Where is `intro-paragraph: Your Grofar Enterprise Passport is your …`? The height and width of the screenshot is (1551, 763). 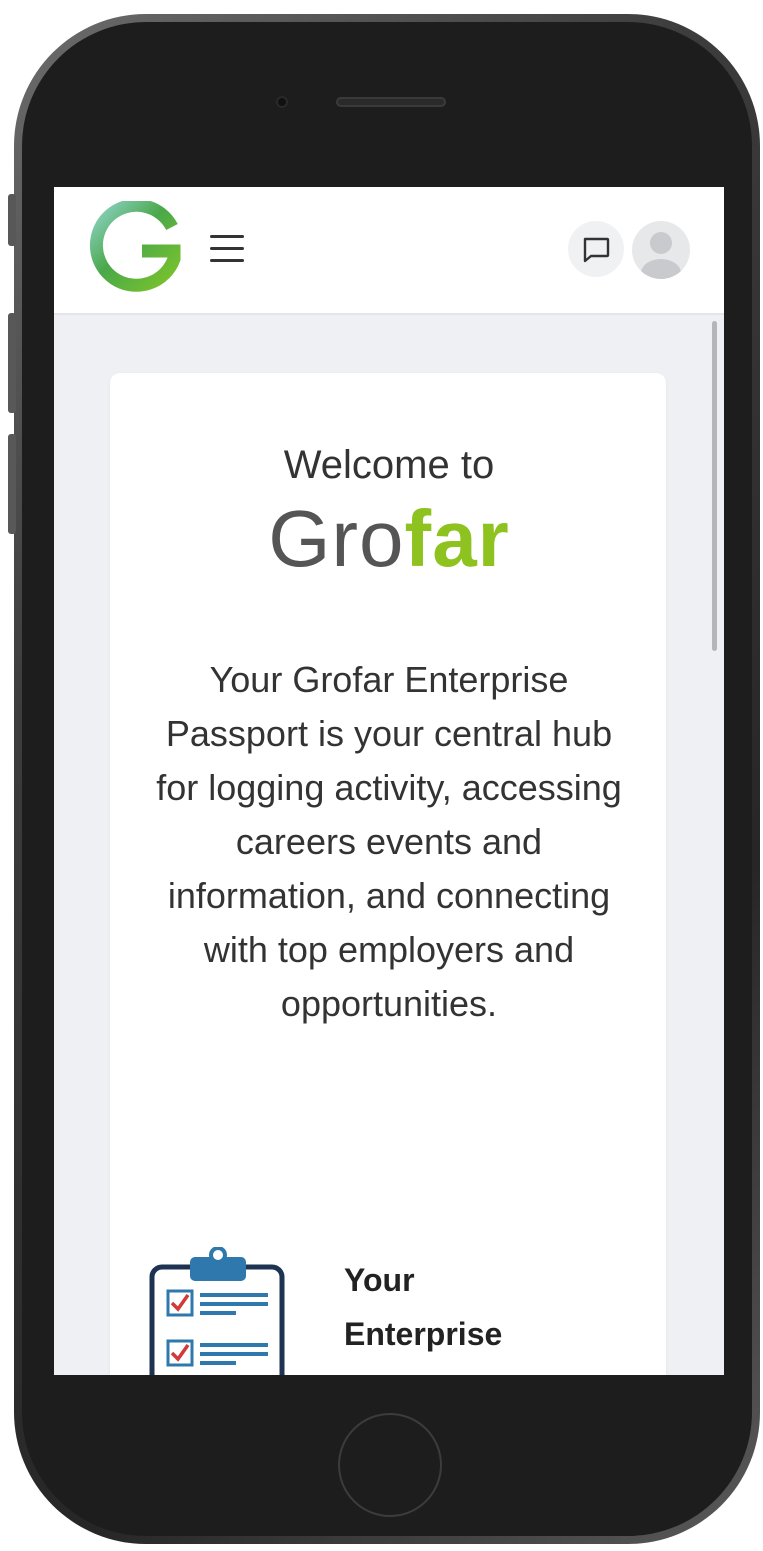
intro-paragraph: Your Grofar Enterprise Passport is your … is located at coordinates (389, 841).